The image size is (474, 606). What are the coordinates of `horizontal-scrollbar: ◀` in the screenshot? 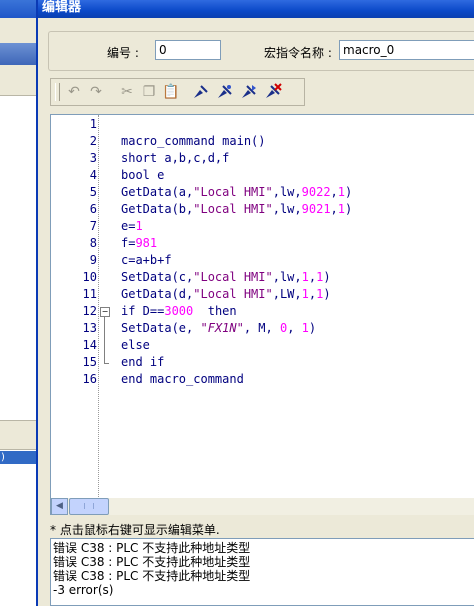 It's located at (262, 506).